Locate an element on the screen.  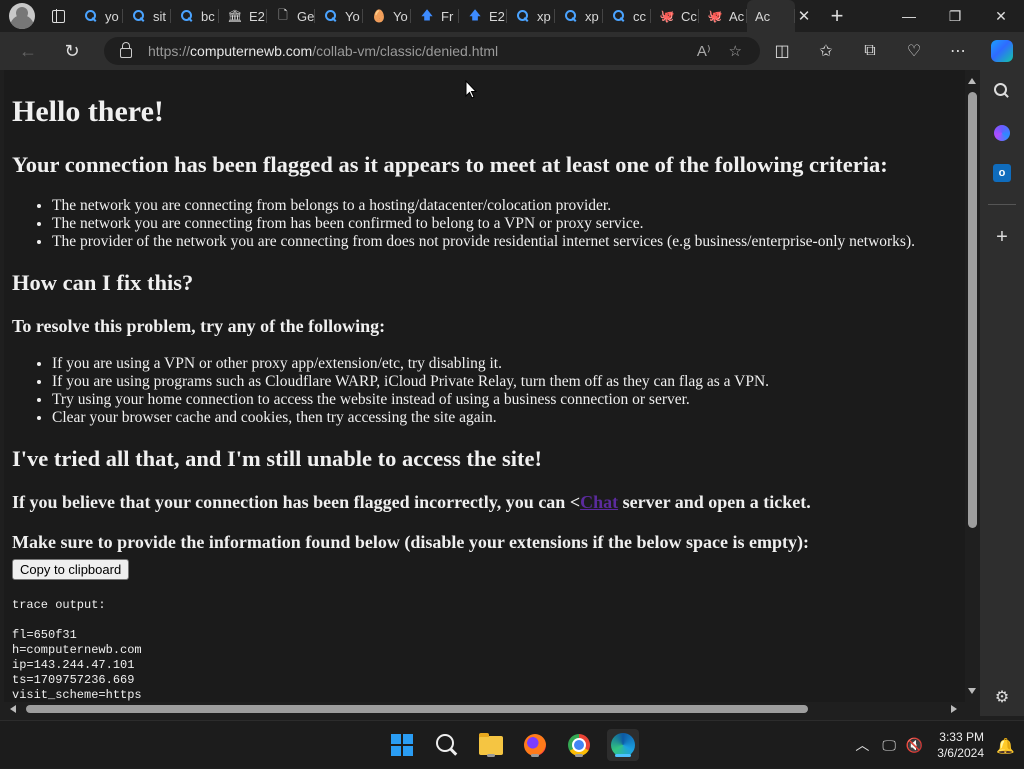
firefox-app is located at coordinates (535, 745).